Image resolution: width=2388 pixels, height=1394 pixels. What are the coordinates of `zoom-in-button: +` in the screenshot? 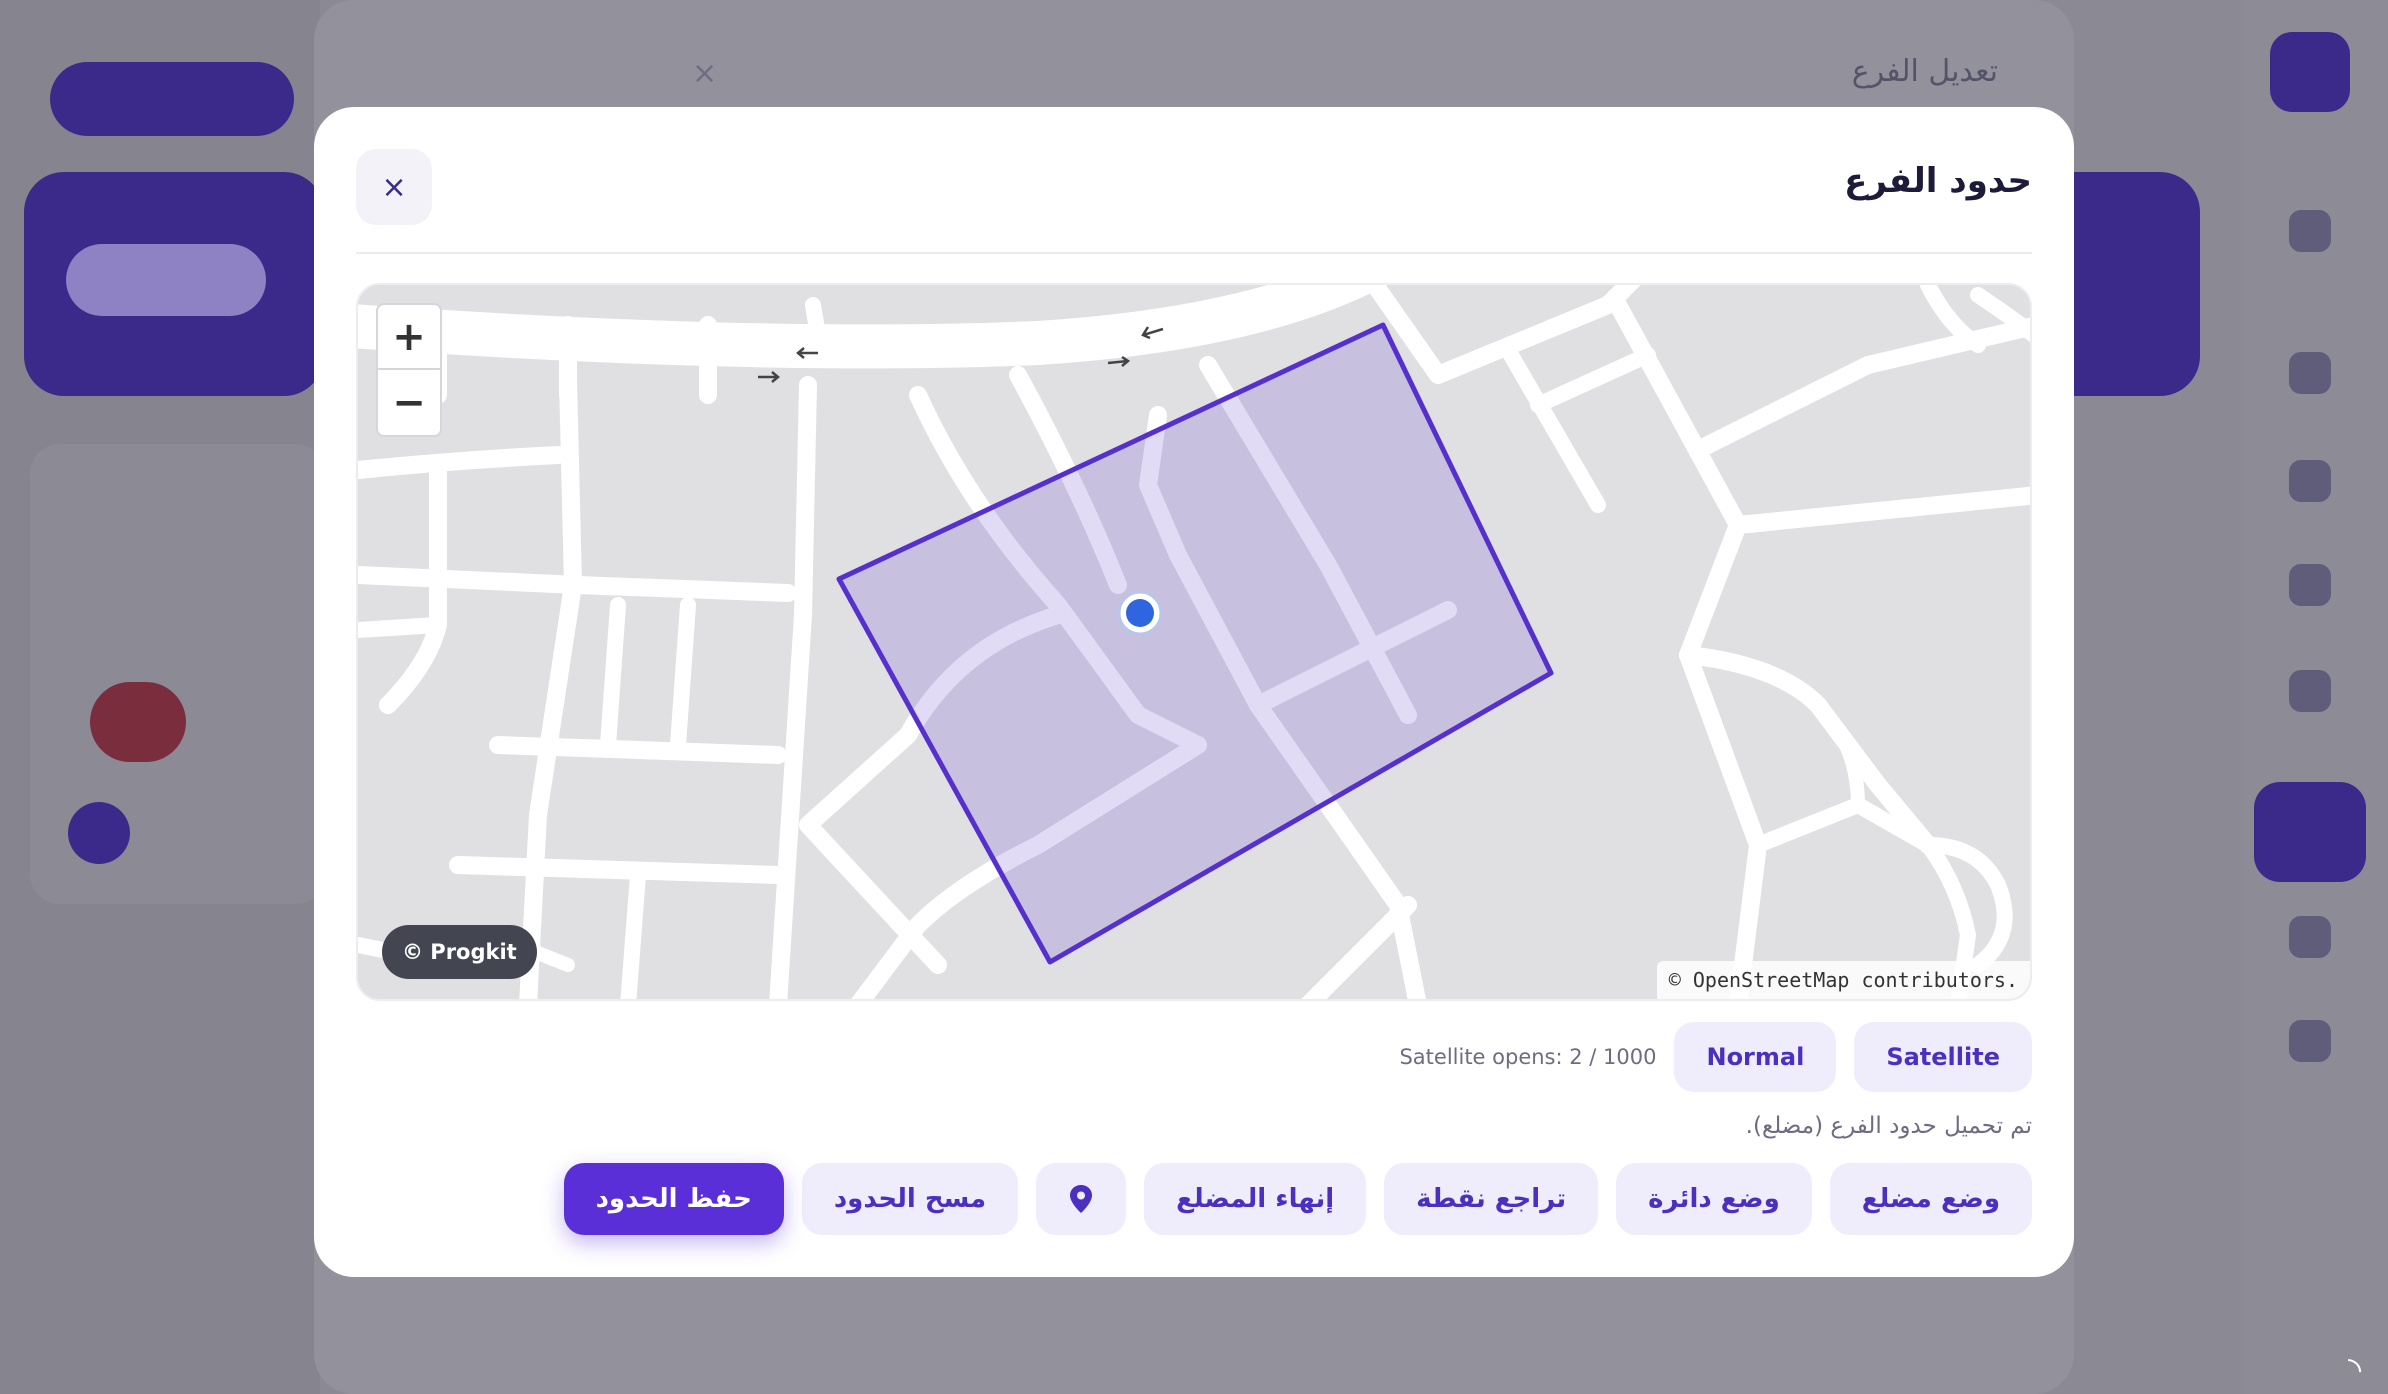 It's located at (409, 337).